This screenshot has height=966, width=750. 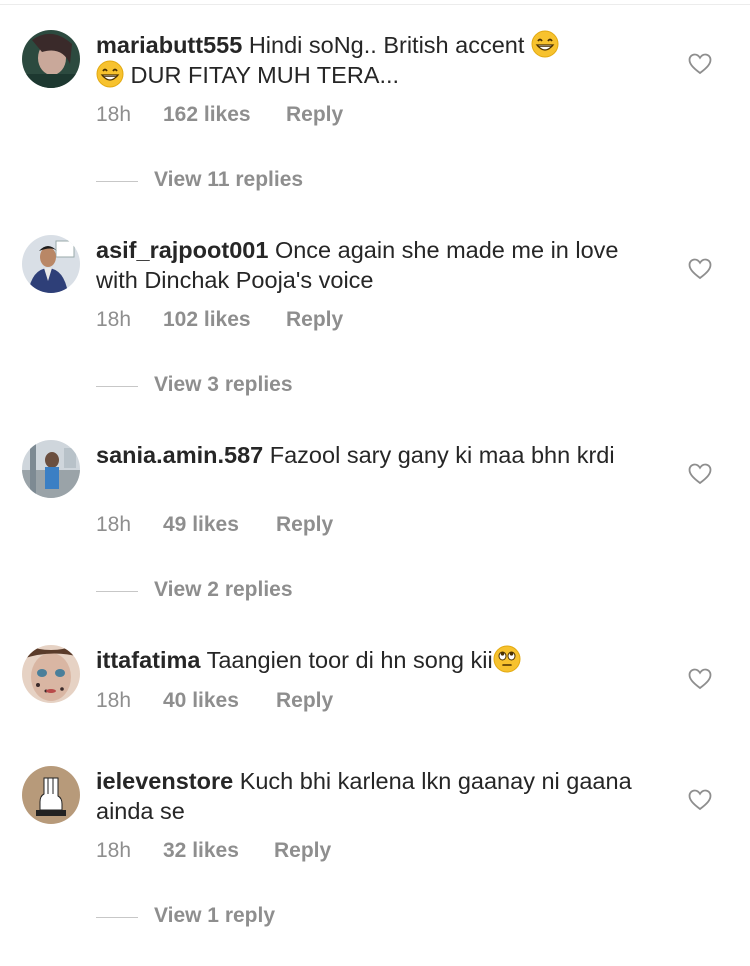 I want to click on comment-username: asif_rajpoot001, so click(x=182, y=250).